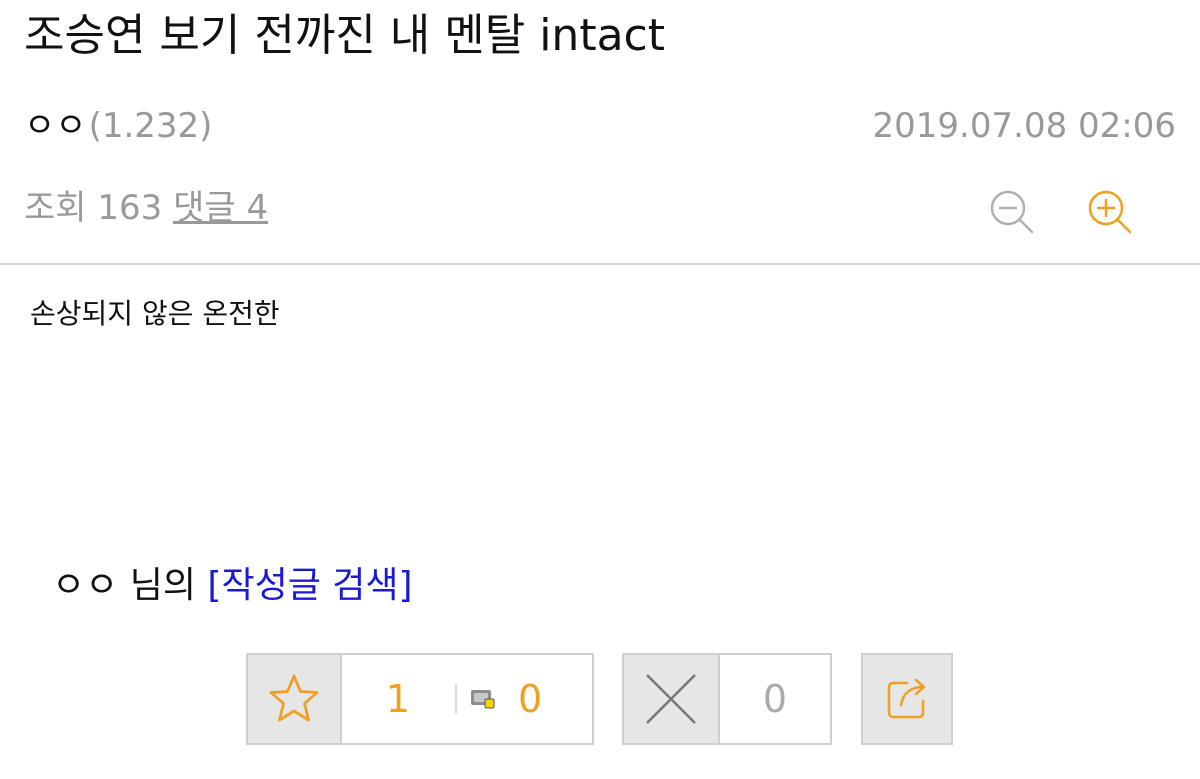  I want to click on author-name: ㅇㅇ, so click(55, 126).